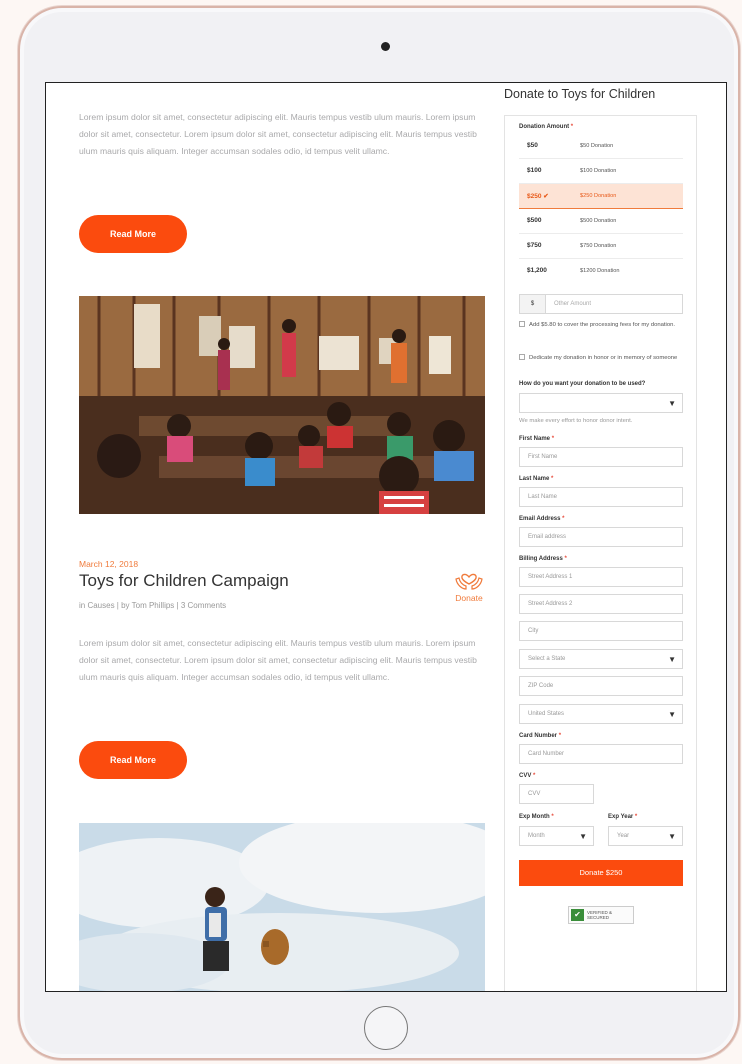 This screenshot has height=1064, width=742. I want to click on amount-option-500: $500 $500 Donation, so click(601, 221).